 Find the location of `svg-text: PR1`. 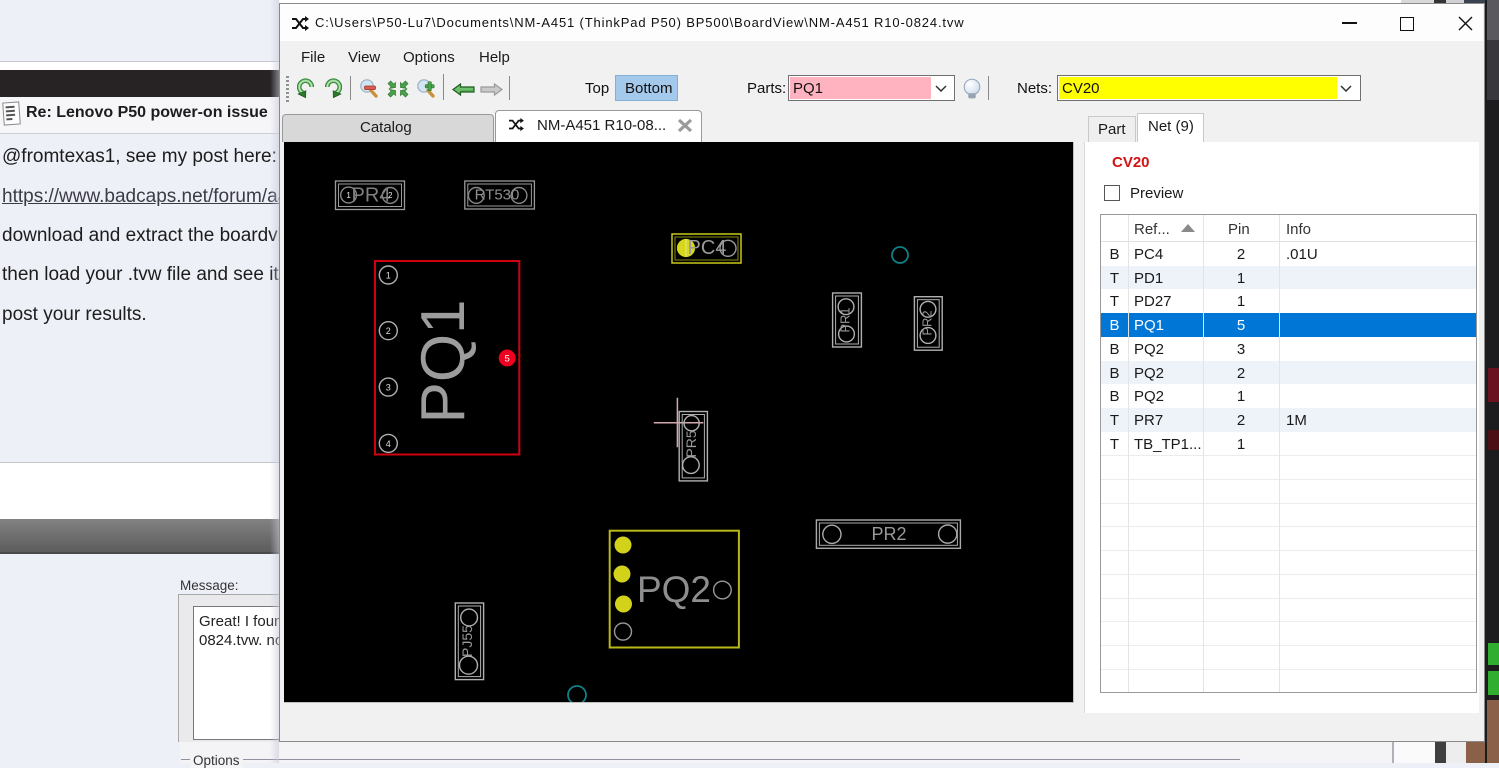

svg-text: PR1 is located at coordinates (844, 319).